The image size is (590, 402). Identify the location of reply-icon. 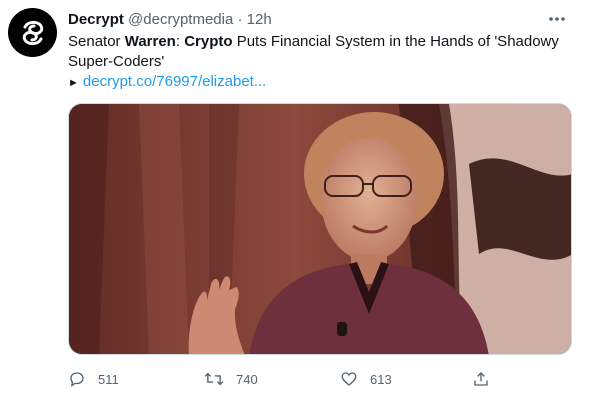
(77, 379).